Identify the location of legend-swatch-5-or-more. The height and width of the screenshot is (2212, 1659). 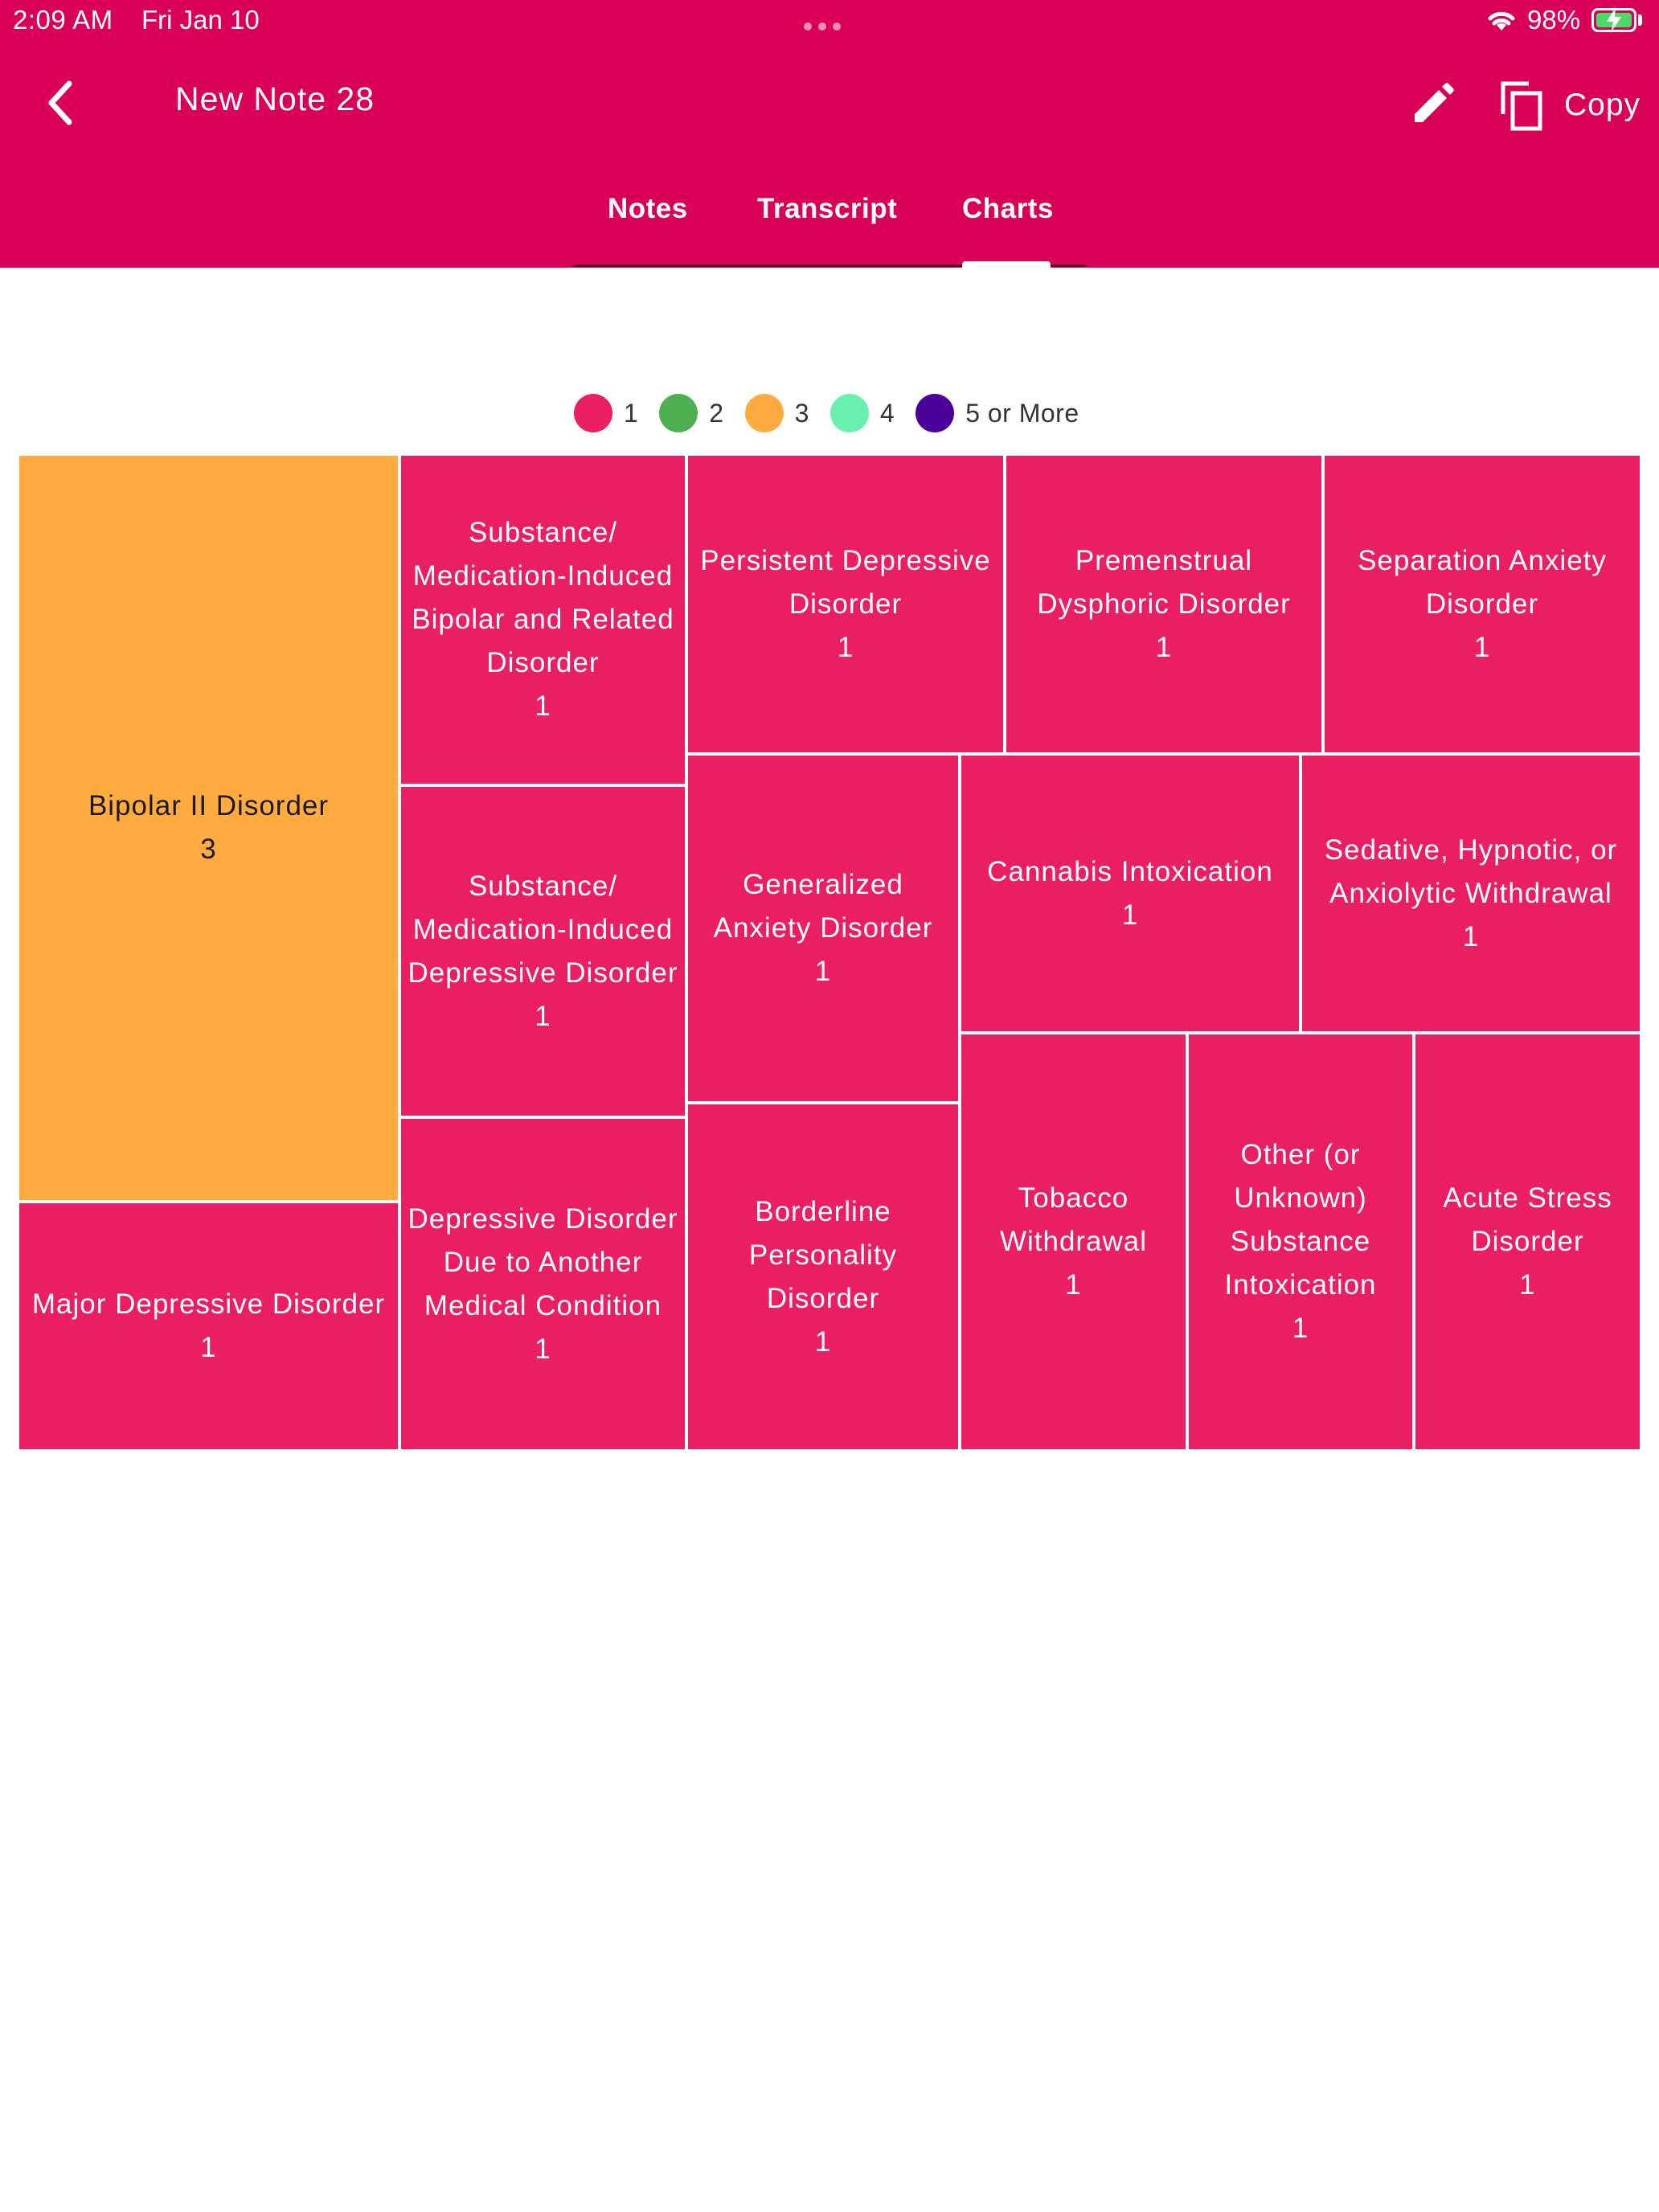
(935, 413).